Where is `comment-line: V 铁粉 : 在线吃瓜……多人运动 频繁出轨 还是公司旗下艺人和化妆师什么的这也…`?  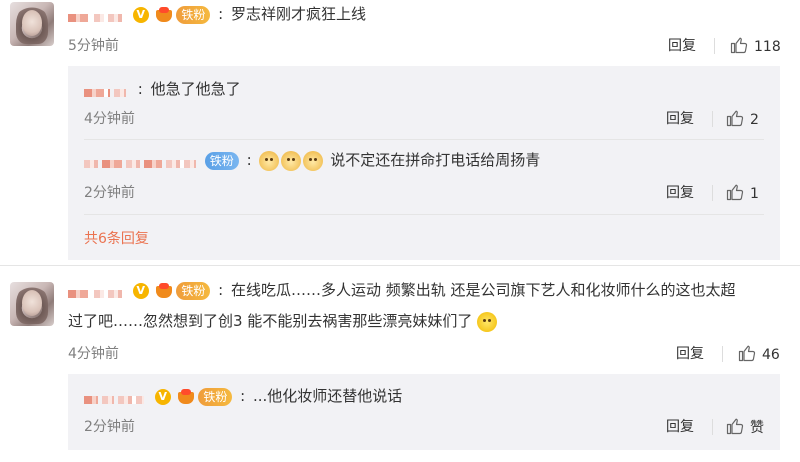 comment-line: V 铁粉 : 在线吃瓜……多人运动 频繁出轨 还是公司旗下艺人和化妆师什么的这也… is located at coordinates (402, 290).